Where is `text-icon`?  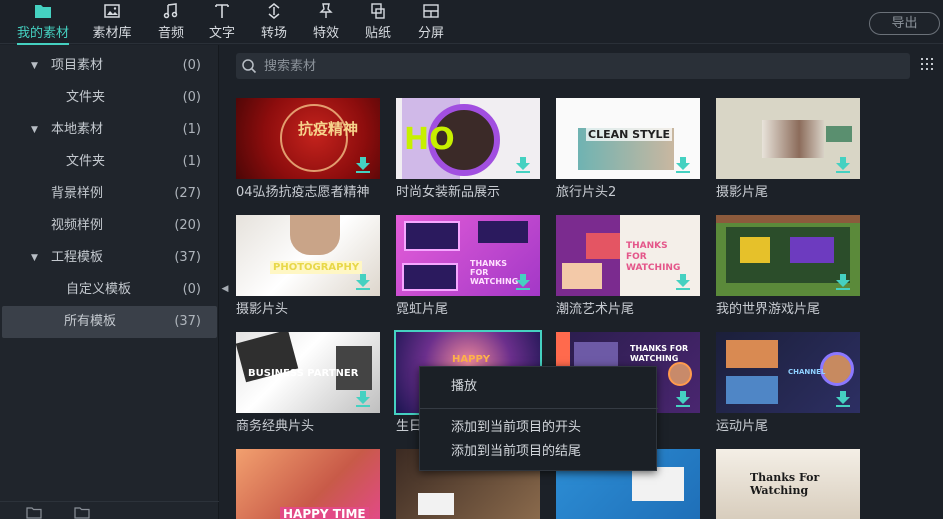 text-icon is located at coordinates (222, 11).